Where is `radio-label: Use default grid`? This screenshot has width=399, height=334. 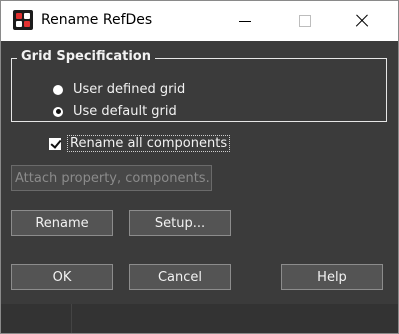 radio-label: Use default grid is located at coordinates (125, 111).